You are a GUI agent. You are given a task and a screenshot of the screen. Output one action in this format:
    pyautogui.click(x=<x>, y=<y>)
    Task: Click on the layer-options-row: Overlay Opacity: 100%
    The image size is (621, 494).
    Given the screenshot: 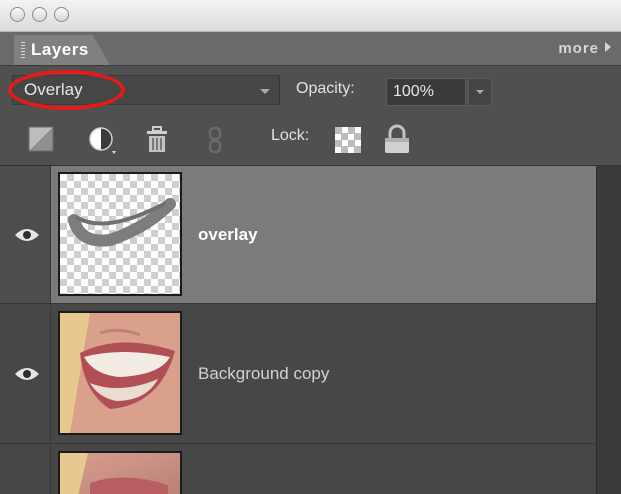 What is the action you would take?
    pyautogui.click(x=310, y=91)
    